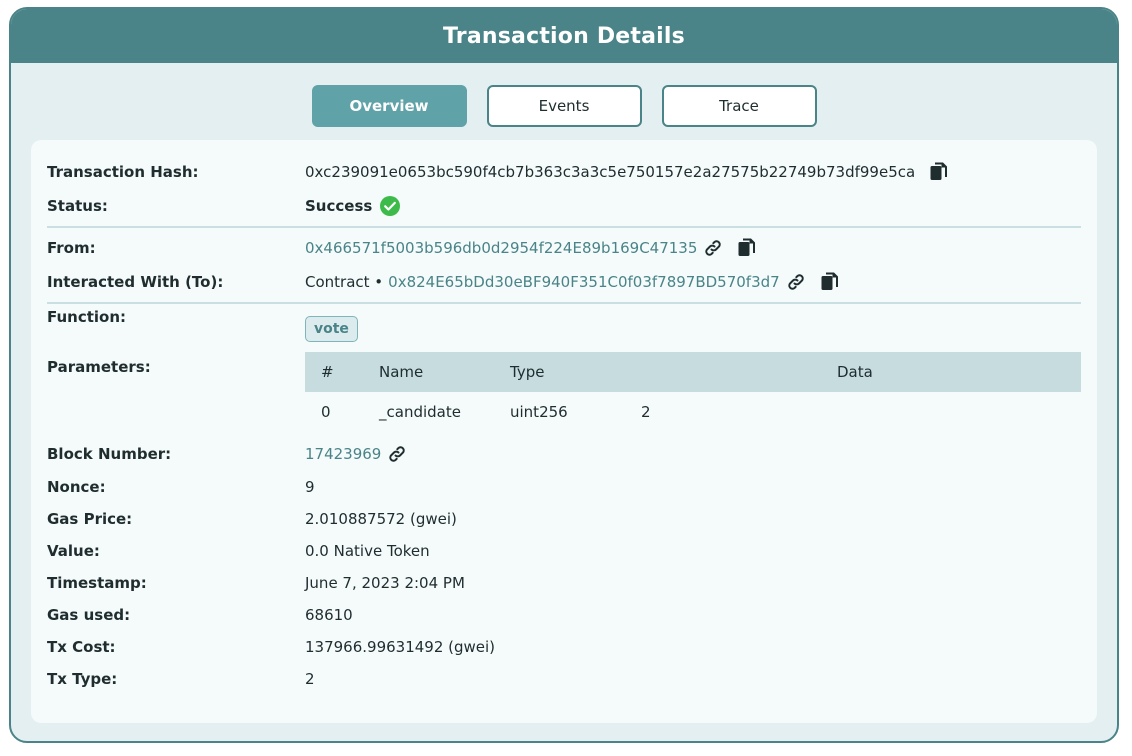 The image size is (1132, 756). Describe the element at coordinates (739, 106) in the screenshot. I see `tab-trace: Trace` at that location.